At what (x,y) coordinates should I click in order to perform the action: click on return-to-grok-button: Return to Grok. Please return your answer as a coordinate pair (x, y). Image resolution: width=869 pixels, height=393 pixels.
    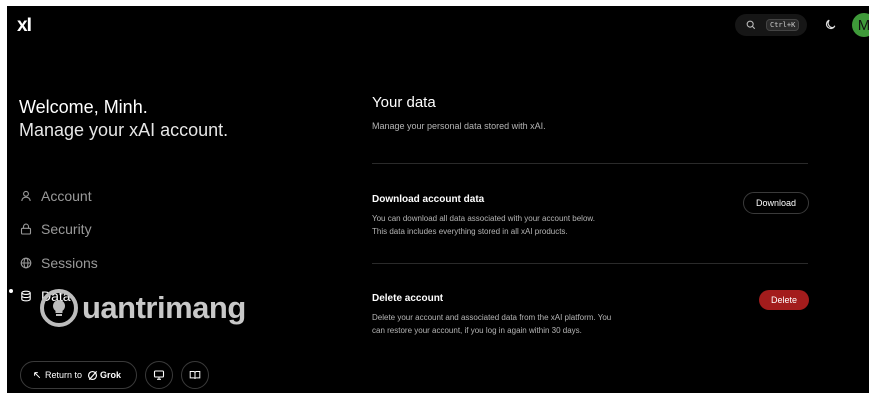
    Looking at the image, I should click on (78, 375).